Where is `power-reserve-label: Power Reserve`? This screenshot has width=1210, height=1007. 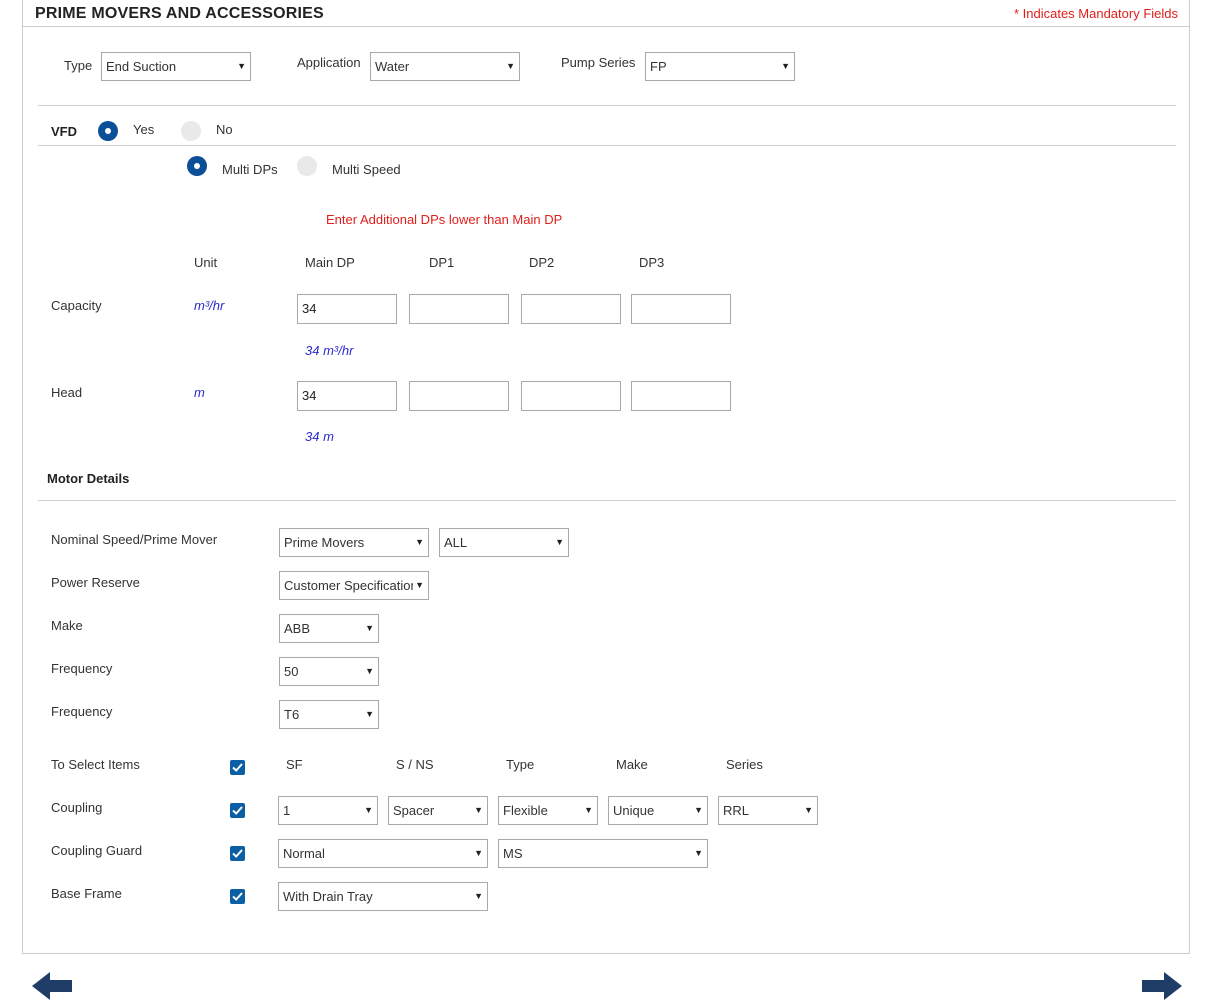
power-reserve-label: Power Reserve is located at coordinates (95, 582).